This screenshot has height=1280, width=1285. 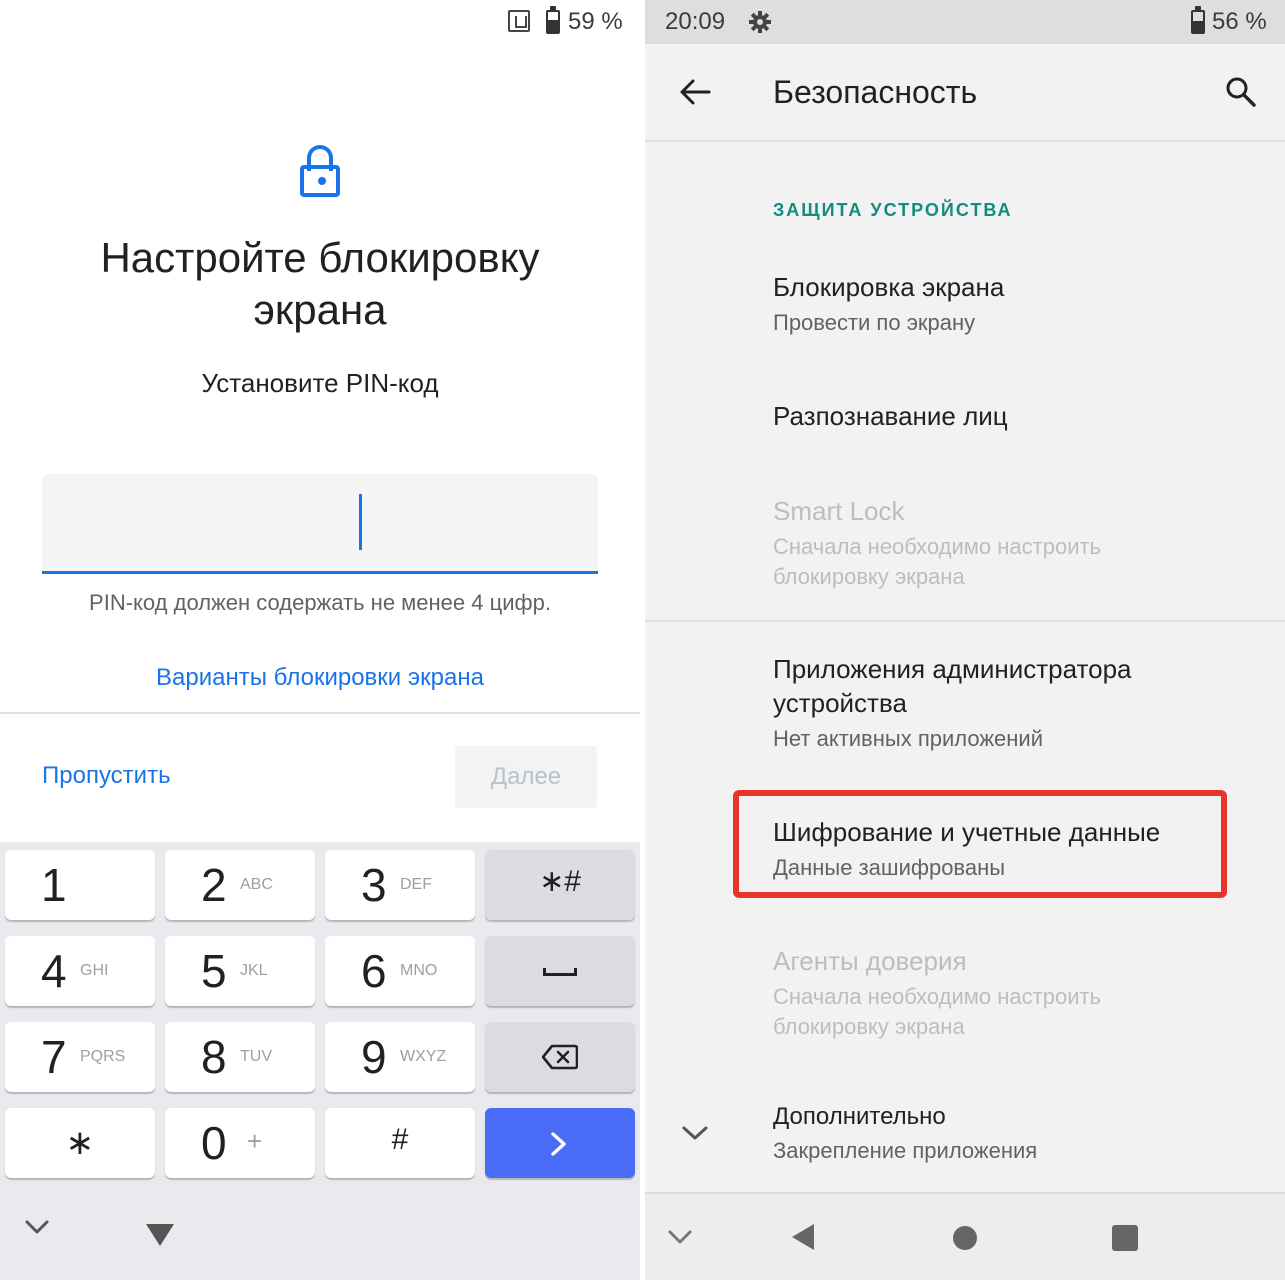 I want to click on key-letters: ABC, so click(x=256, y=884).